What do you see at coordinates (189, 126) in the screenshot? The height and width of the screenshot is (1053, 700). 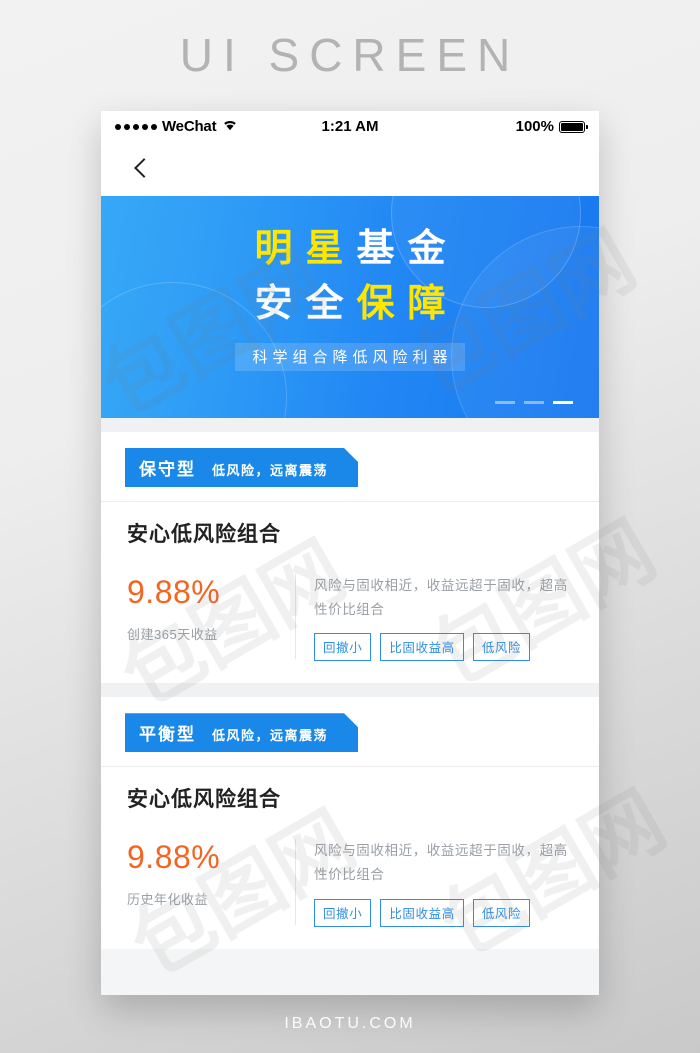 I see `carrier-label: WeChat` at bounding box center [189, 126].